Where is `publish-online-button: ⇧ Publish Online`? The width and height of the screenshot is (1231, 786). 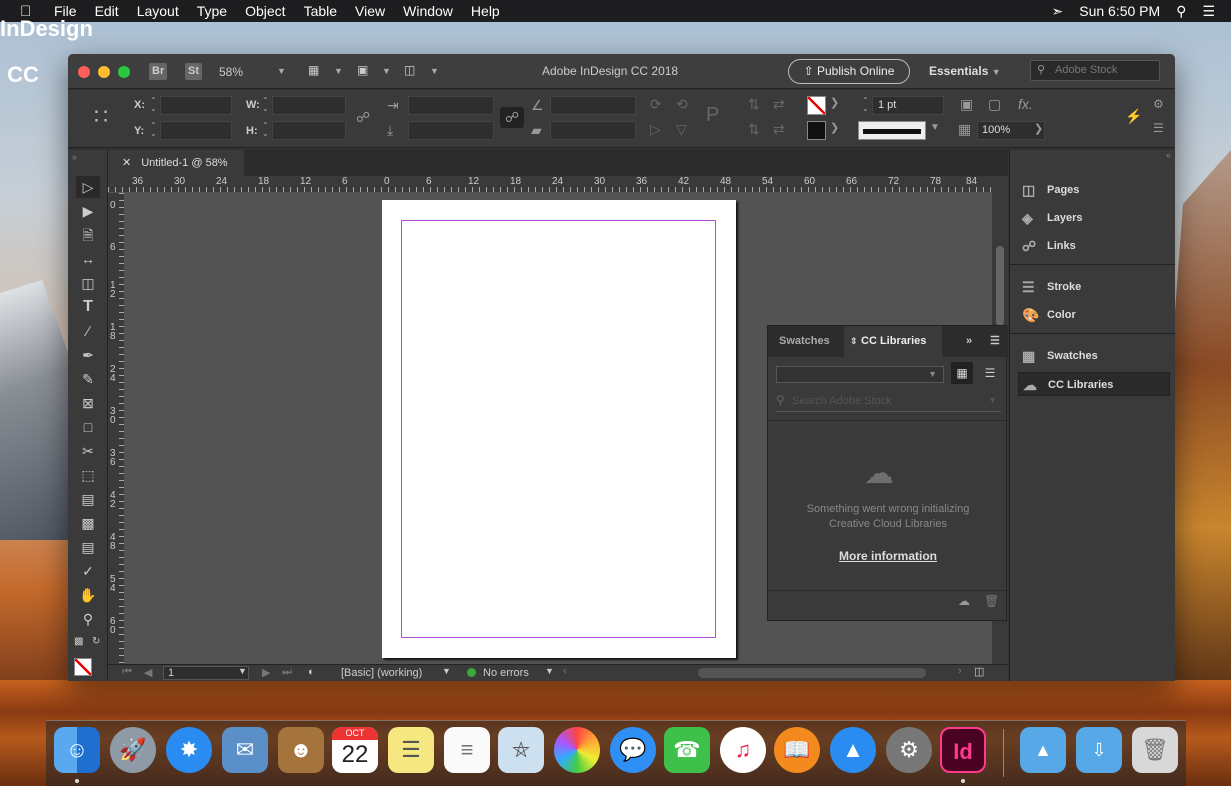 publish-online-button: ⇧ Publish Online is located at coordinates (849, 71).